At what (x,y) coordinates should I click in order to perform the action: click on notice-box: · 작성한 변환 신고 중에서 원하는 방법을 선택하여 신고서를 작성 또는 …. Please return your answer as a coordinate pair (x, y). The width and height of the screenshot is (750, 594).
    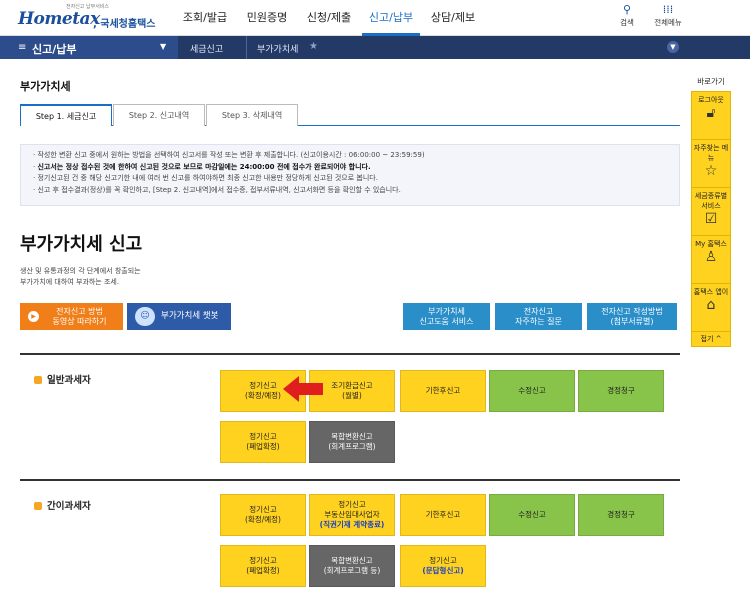
    Looking at the image, I should click on (350, 175).